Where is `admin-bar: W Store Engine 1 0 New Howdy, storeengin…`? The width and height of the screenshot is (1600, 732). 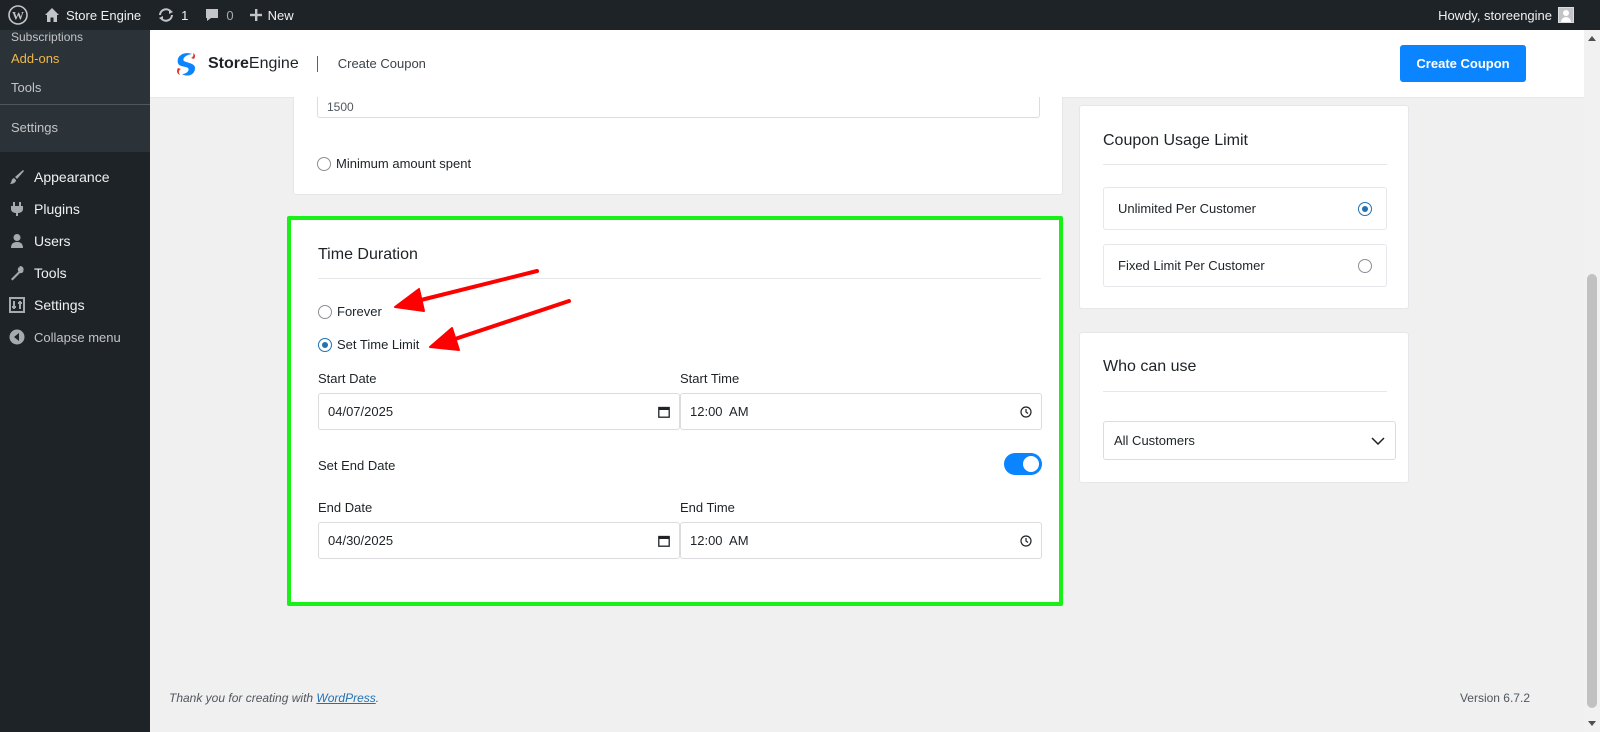 admin-bar: W Store Engine 1 0 New Howdy, storeengin… is located at coordinates (800, 15).